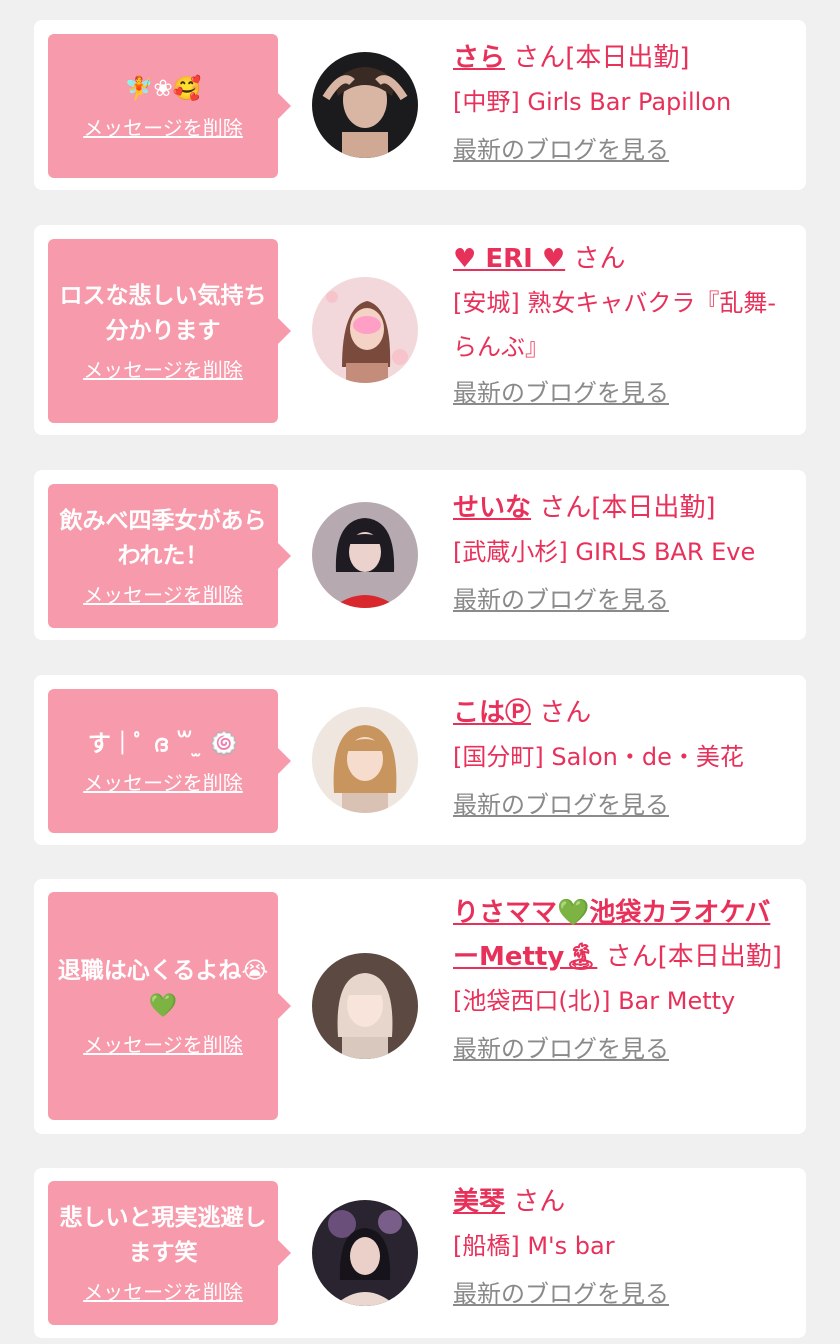 The height and width of the screenshot is (1344, 840). What do you see at coordinates (163, 313) in the screenshot?
I see `message-text: ロスな悲しい気持ち分かります` at bounding box center [163, 313].